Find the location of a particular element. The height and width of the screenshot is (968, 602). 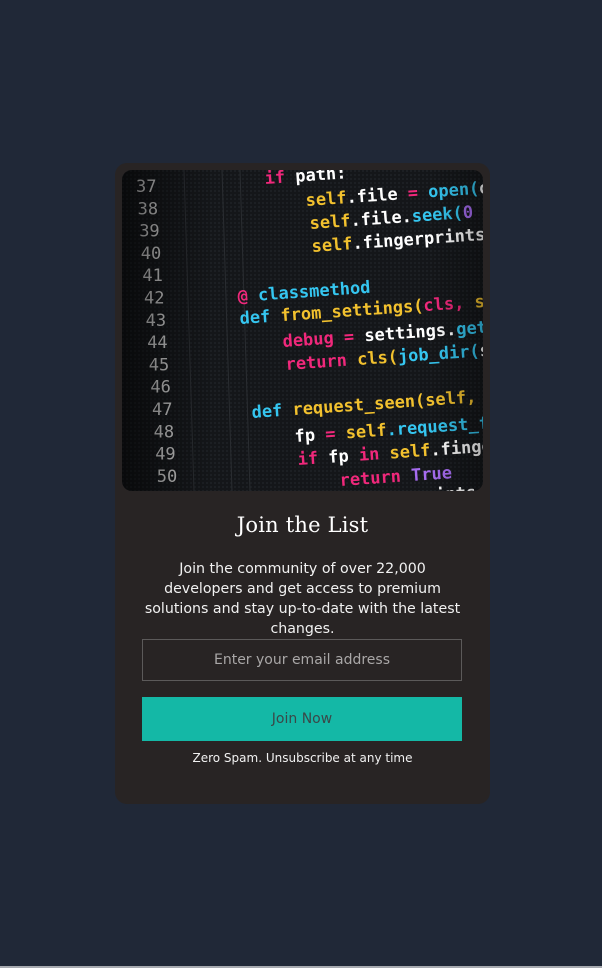

page-title: Join the List is located at coordinates (302, 525).